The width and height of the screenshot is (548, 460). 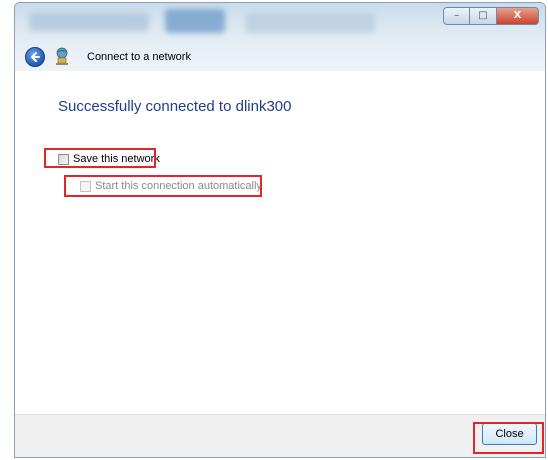 What do you see at coordinates (280, 435) in the screenshot?
I see `footer-bar: Close` at bounding box center [280, 435].